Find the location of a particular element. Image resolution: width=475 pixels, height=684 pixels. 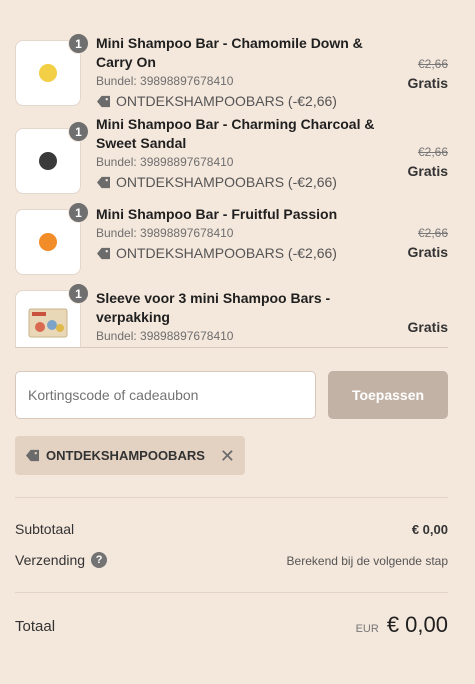

product-name: Mini Shampoo Bar - Fruitful Passion is located at coordinates (217, 214).